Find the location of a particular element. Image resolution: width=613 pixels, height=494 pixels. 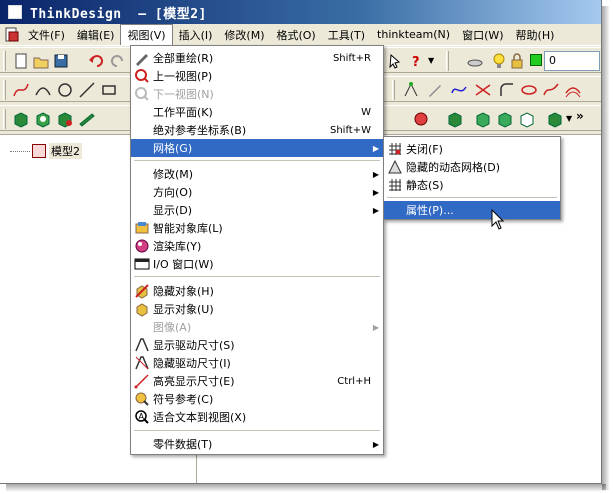

arc-icon is located at coordinates (43, 90).